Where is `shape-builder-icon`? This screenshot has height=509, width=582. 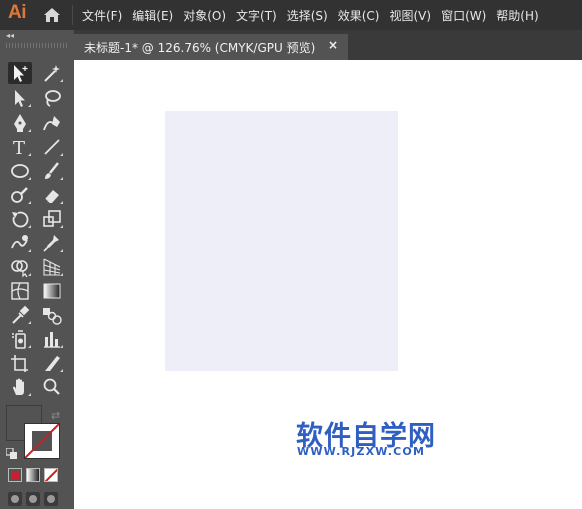
shape-builder-icon is located at coordinates (20, 267).